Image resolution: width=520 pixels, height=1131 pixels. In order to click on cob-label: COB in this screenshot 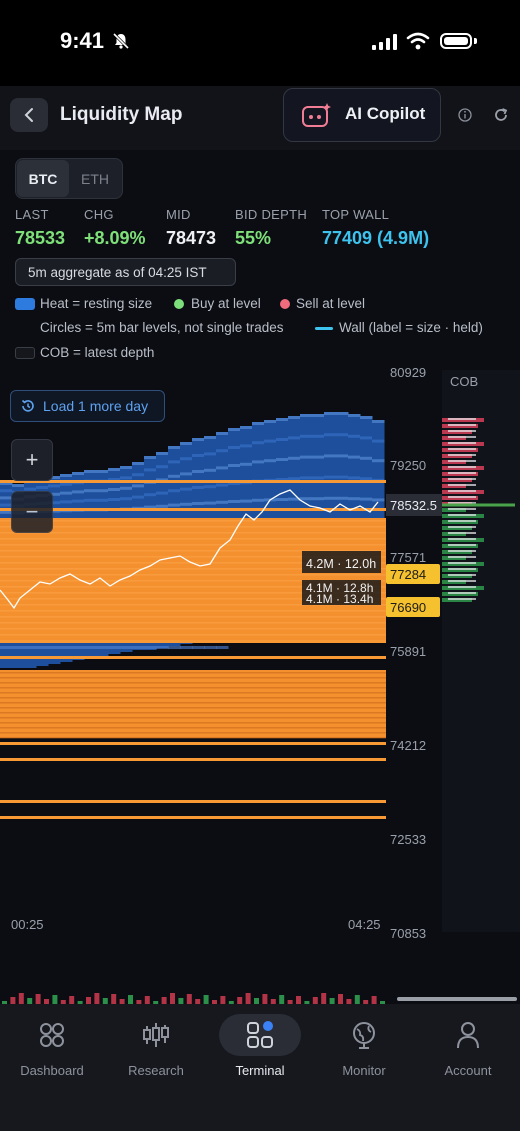, I will do `click(464, 381)`.